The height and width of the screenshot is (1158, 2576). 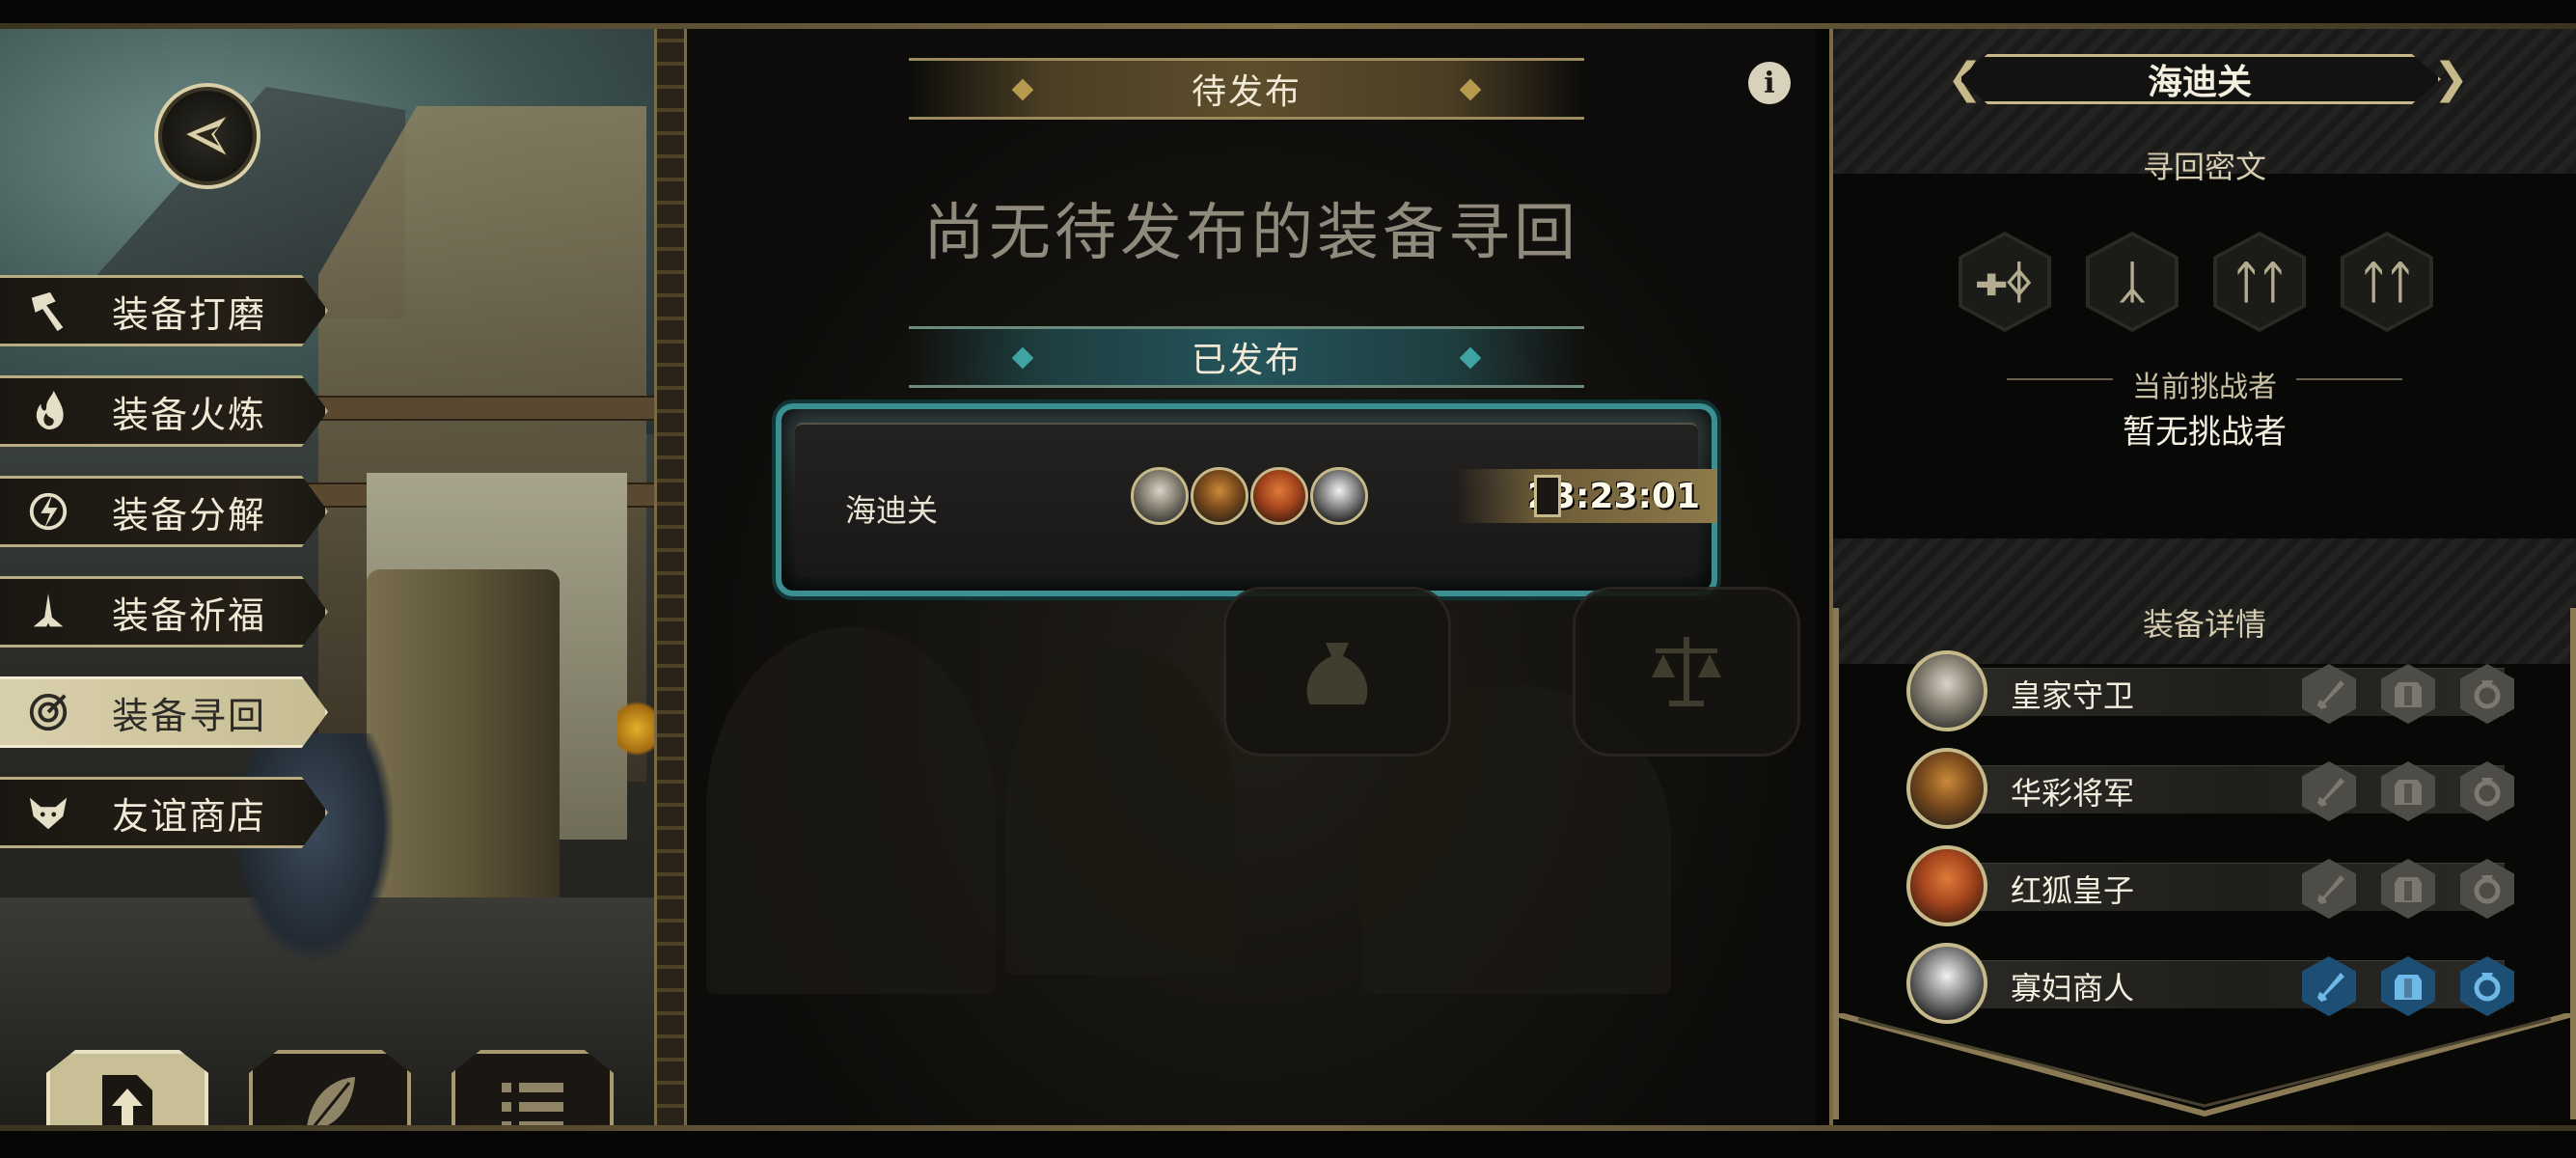 I want to click on location-title-frame: 海迪关, so click(x=2200, y=79).